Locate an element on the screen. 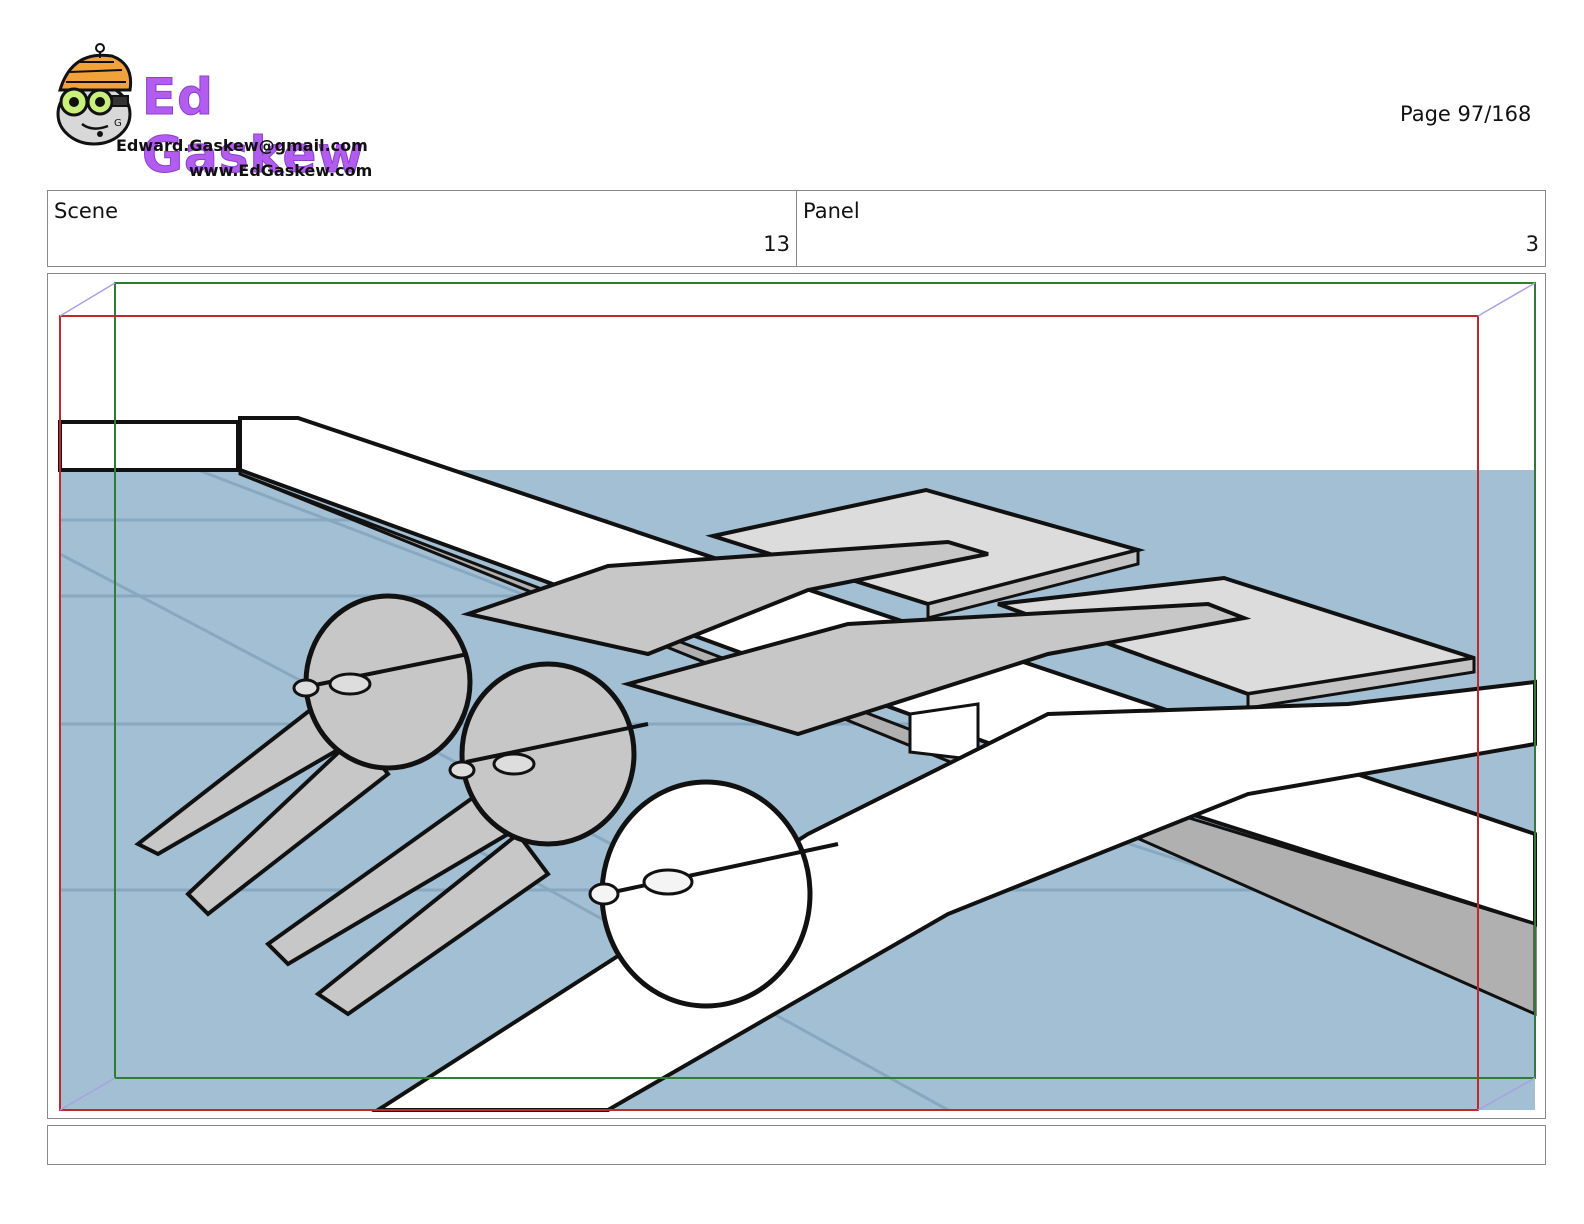  website-link: www.EdGaskew.com is located at coordinates (280, 170).